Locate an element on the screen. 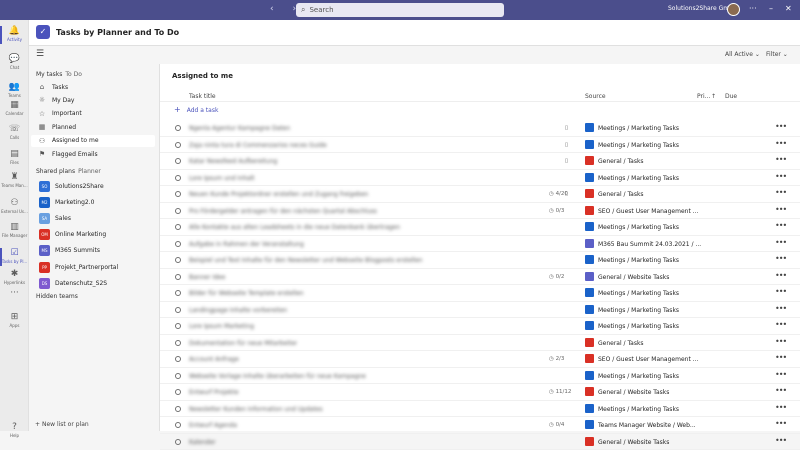  task-title: Entwurf Projekte is located at coordinates (214, 392).